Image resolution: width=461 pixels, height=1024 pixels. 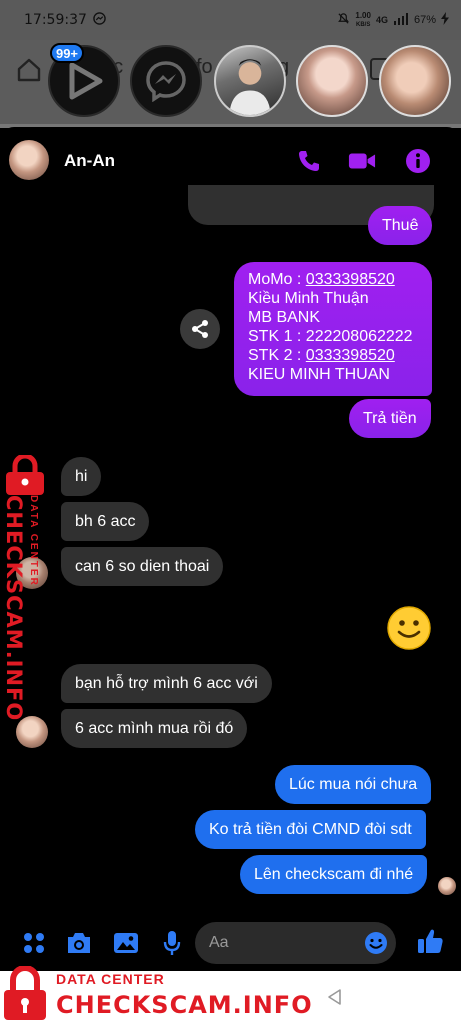 What do you see at coordinates (55, 20) in the screenshot?
I see `clock: 17:59:37` at bounding box center [55, 20].